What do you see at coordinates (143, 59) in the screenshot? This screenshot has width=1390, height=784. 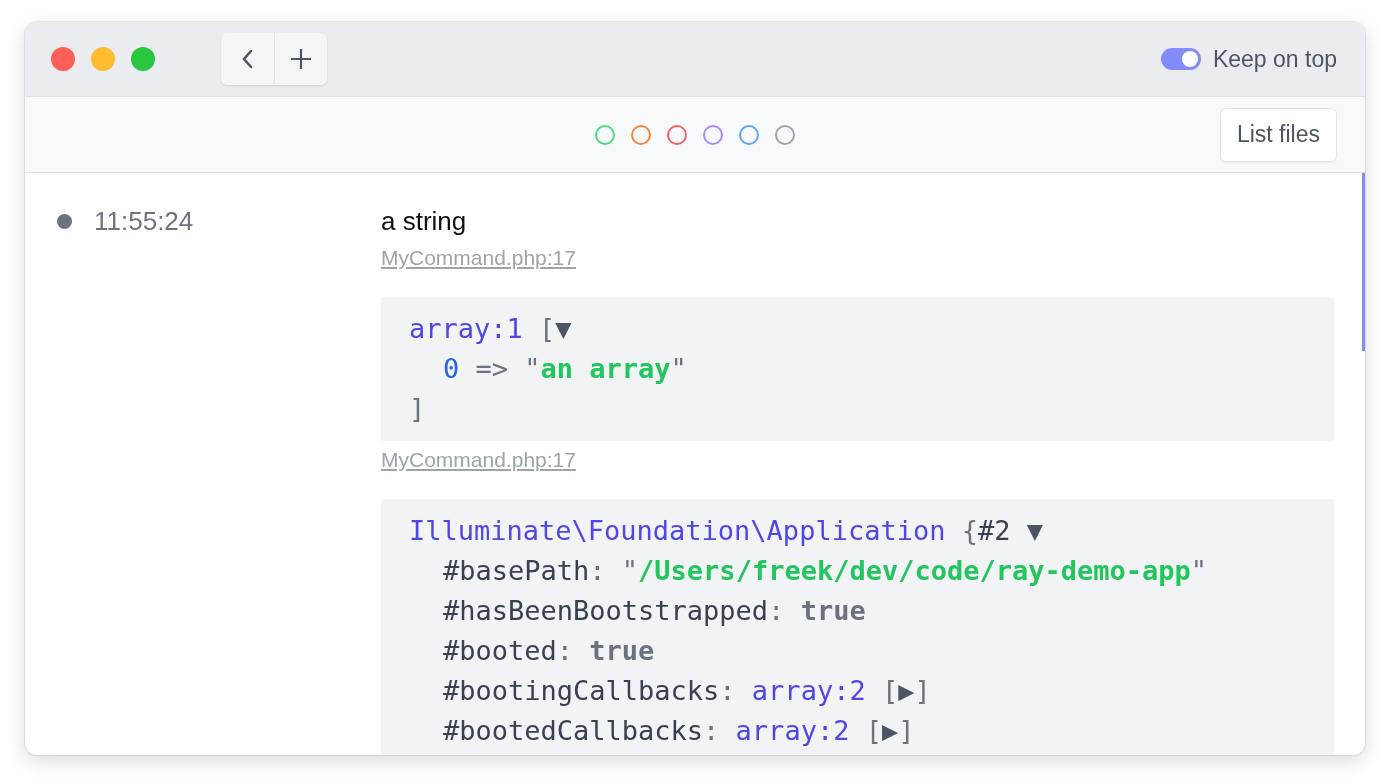 I see `maximize-button` at bounding box center [143, 59].